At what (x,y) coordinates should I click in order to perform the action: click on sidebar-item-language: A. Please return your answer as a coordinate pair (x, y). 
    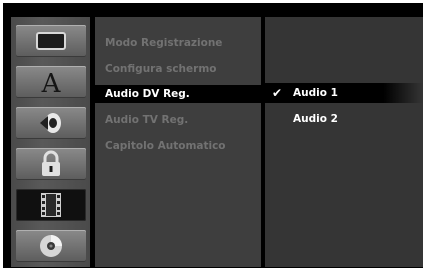
    Looking at the image, I should click on (51, 82).